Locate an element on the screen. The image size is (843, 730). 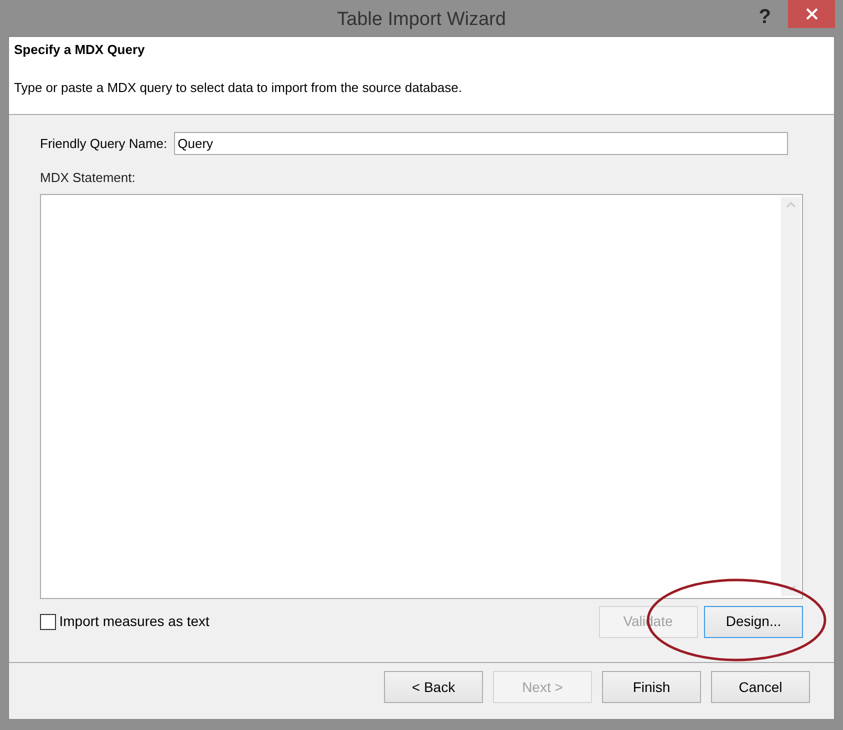
window-title: Table Import Wizard is located at coordinates (421, 20).